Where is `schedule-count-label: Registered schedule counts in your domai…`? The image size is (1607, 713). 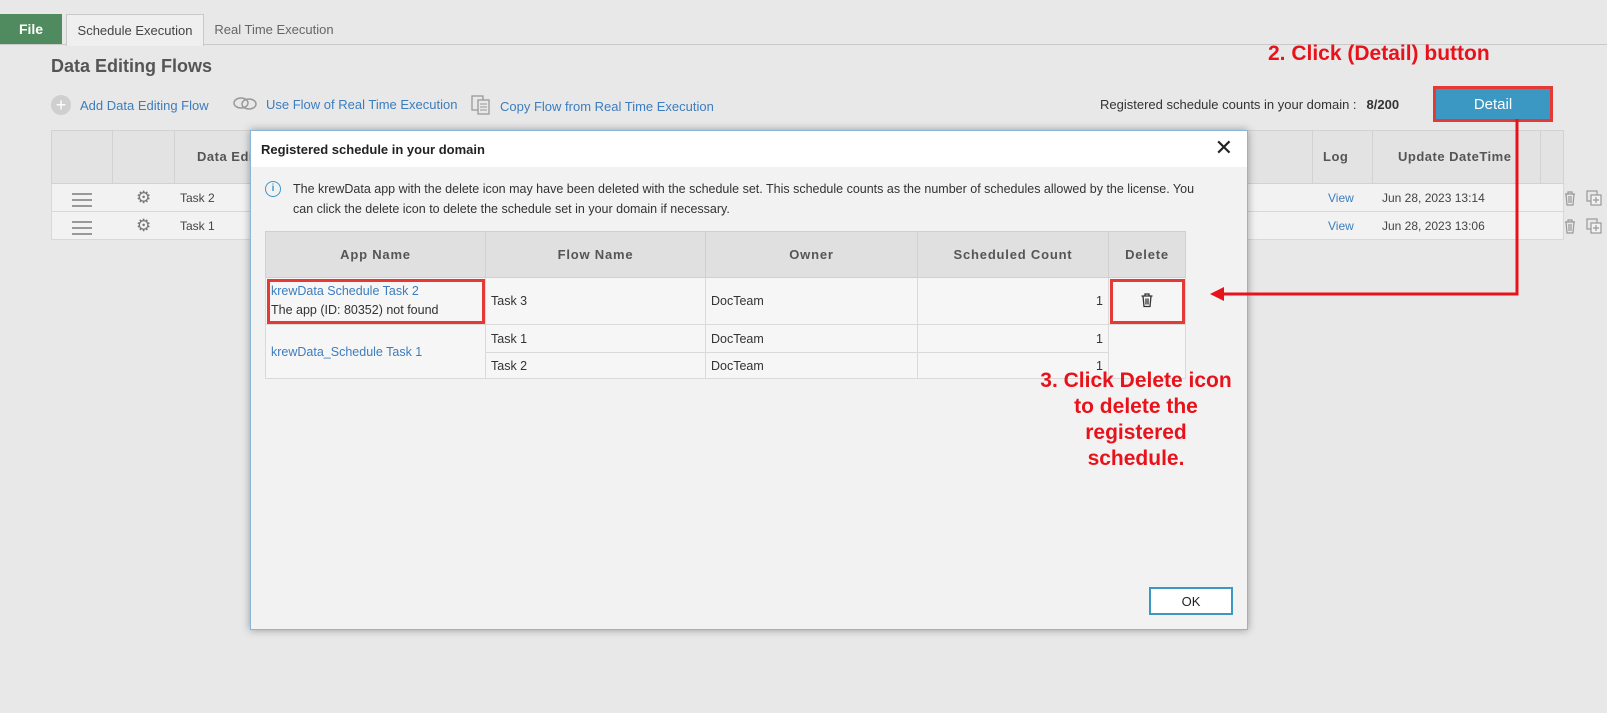
schedule-count-label: Registered schedule counts in your domai… is located at coordinates (1249, 104).